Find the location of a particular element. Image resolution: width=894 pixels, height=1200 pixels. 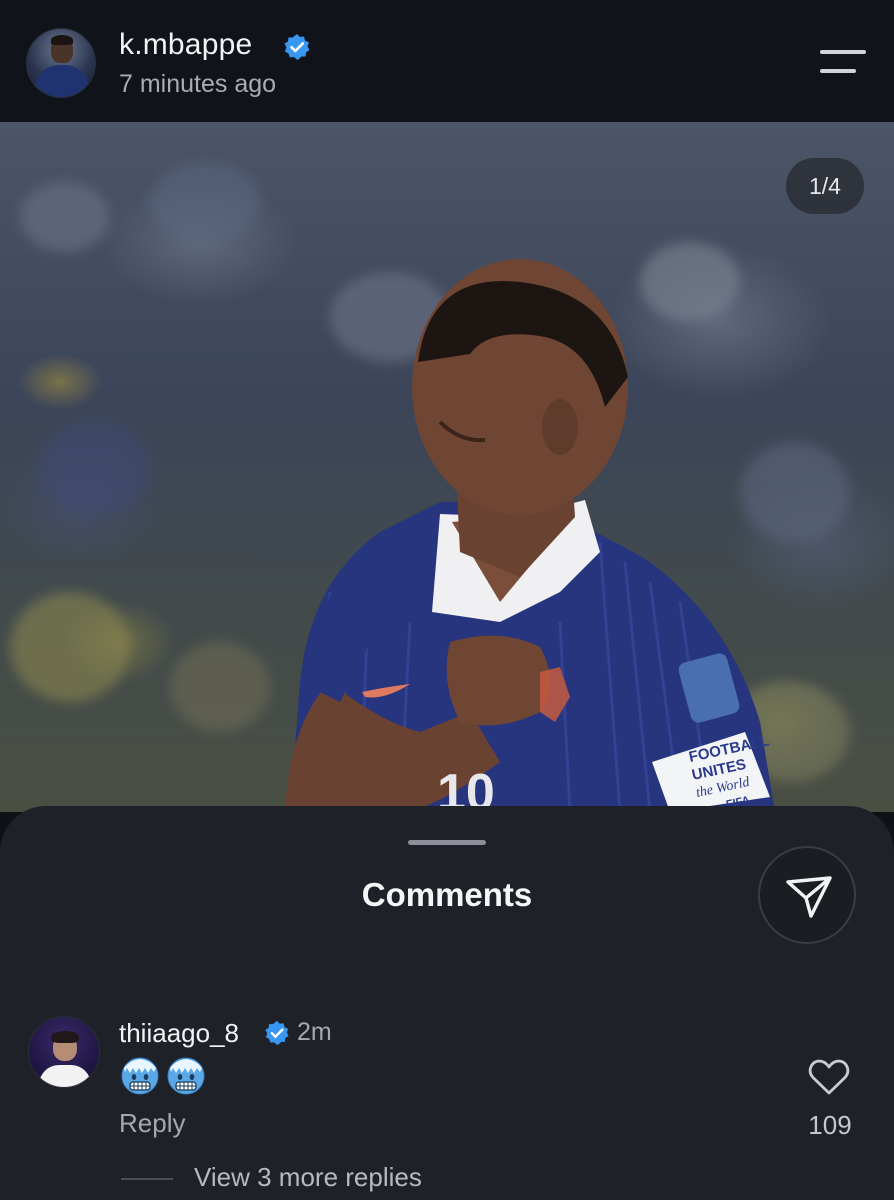

like-heart-icon is located at coordinates (829, 1077).